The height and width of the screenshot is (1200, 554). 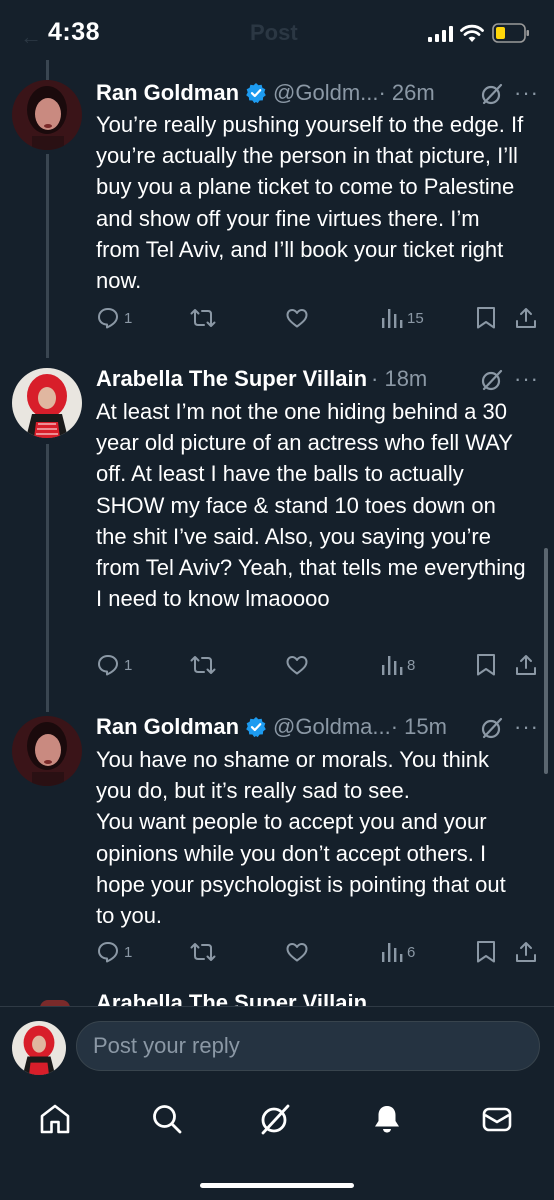 I want to click on views-button: 6, so click(x=398, y=952).